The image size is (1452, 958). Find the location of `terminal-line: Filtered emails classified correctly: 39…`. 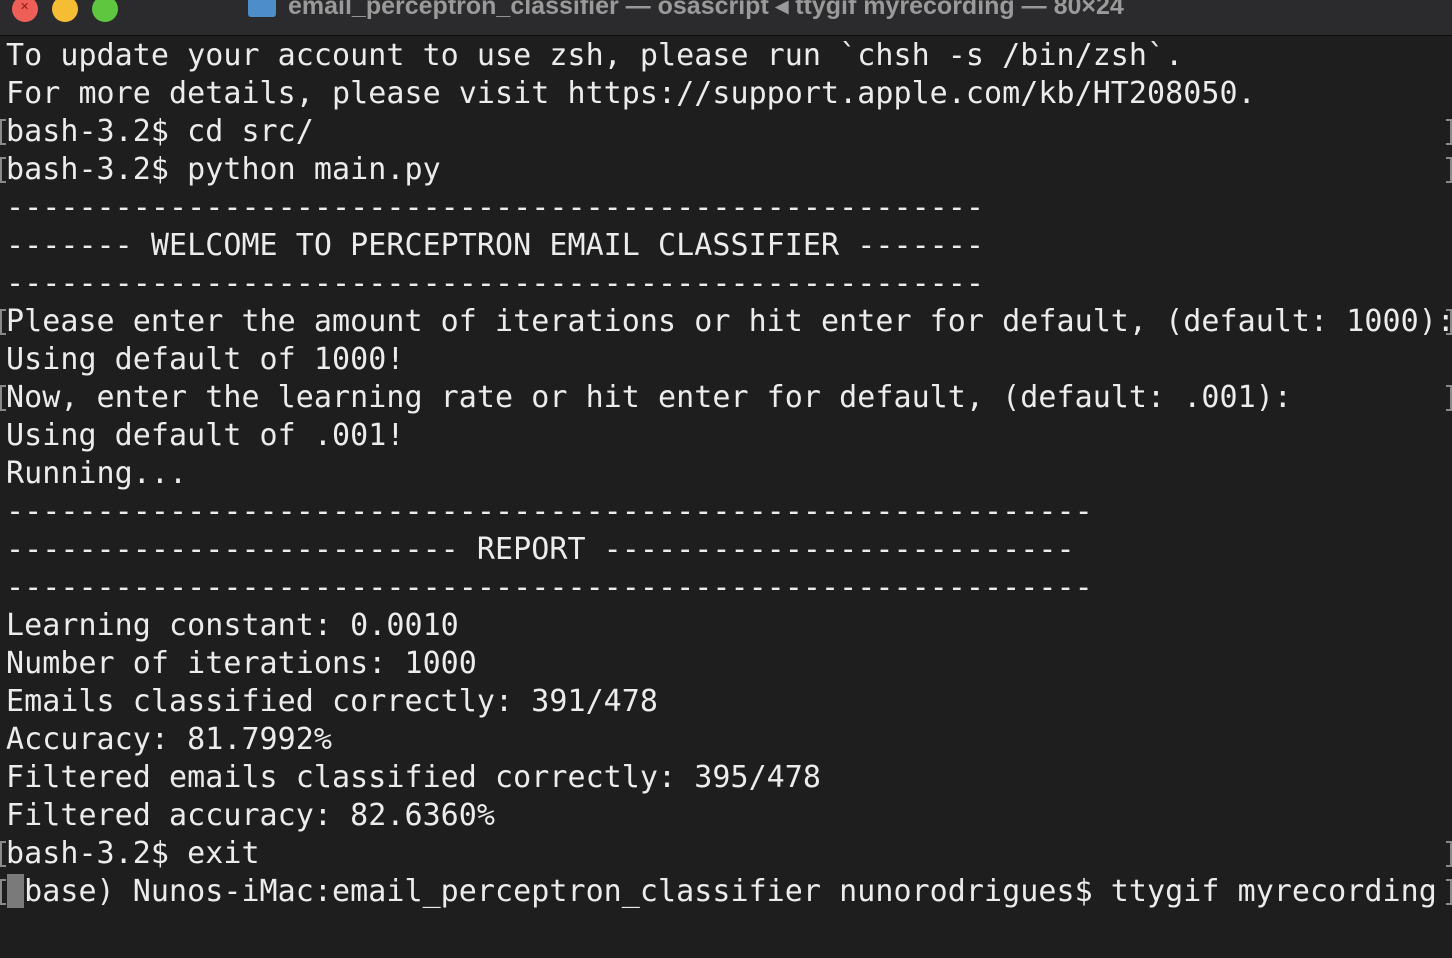

terminal-line: Filtered emails classified correctly: 39… is located at coordinates (414, 777).